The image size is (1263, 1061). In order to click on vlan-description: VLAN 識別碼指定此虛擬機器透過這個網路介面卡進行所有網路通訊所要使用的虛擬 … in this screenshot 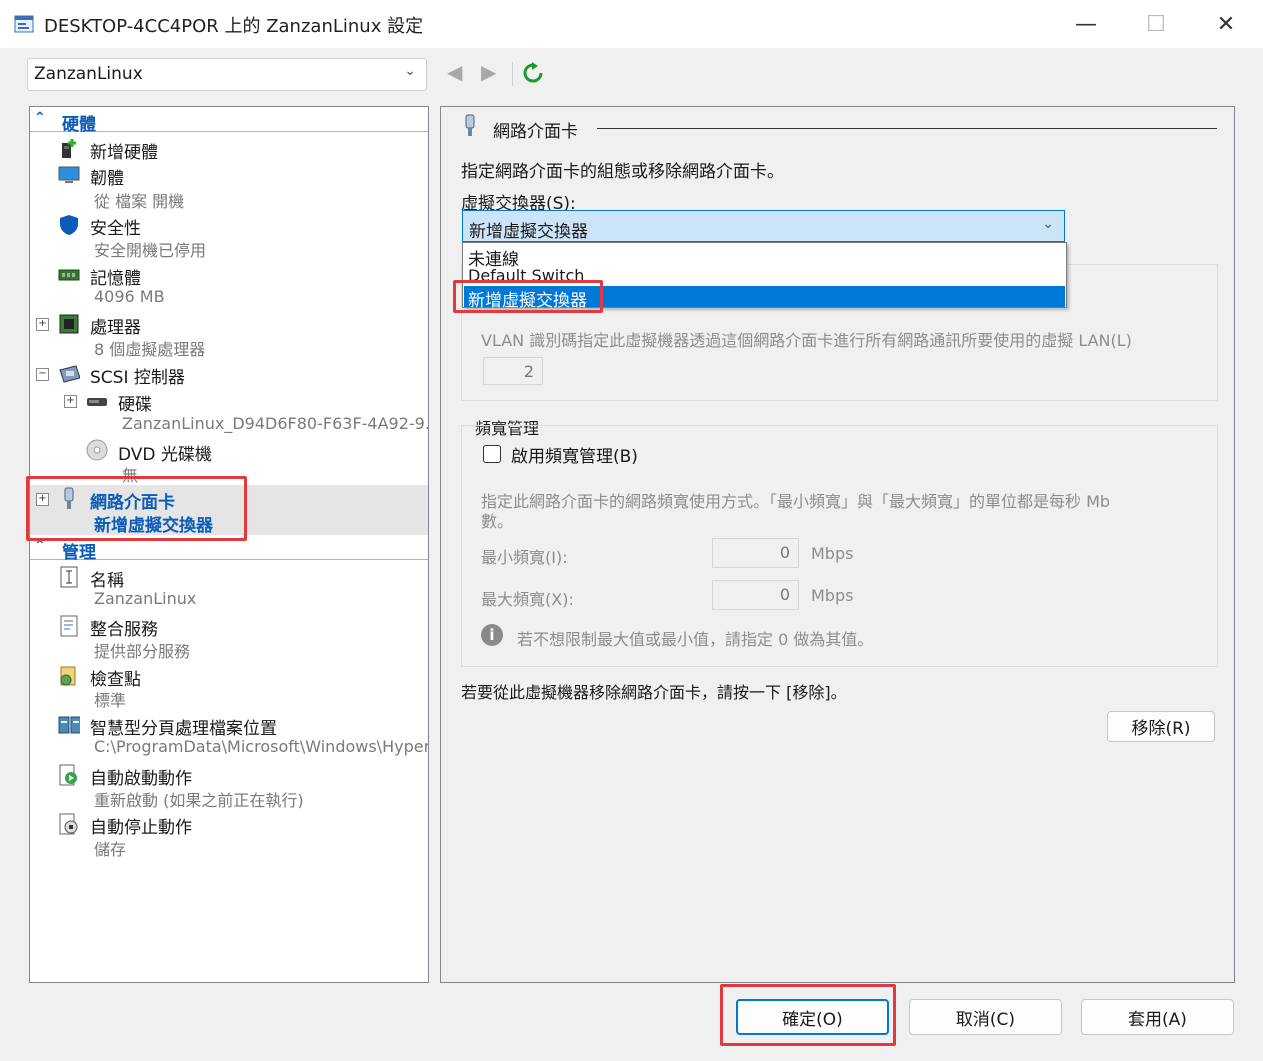, I will do `click(806, 340)`.